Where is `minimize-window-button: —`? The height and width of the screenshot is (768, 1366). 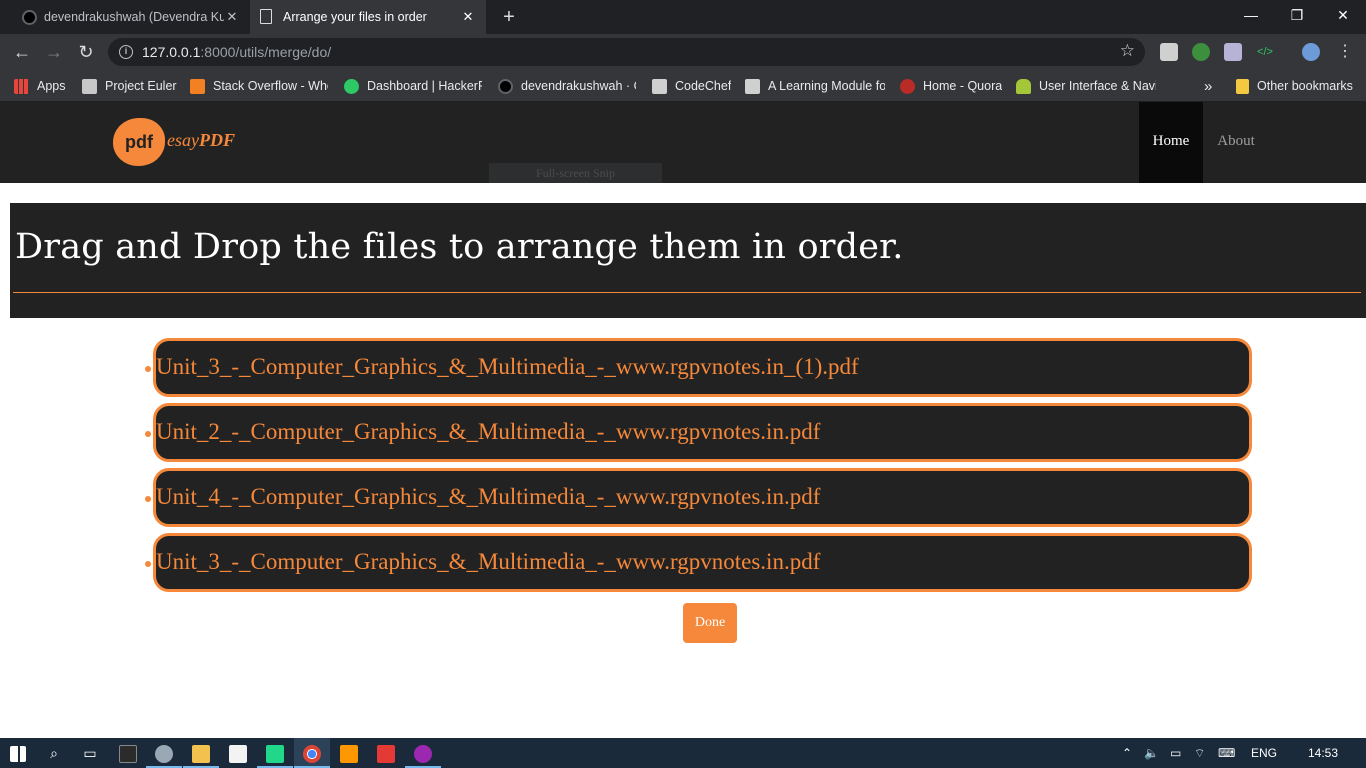
minimize-window-button: — is located at coordinates (1251, 15).